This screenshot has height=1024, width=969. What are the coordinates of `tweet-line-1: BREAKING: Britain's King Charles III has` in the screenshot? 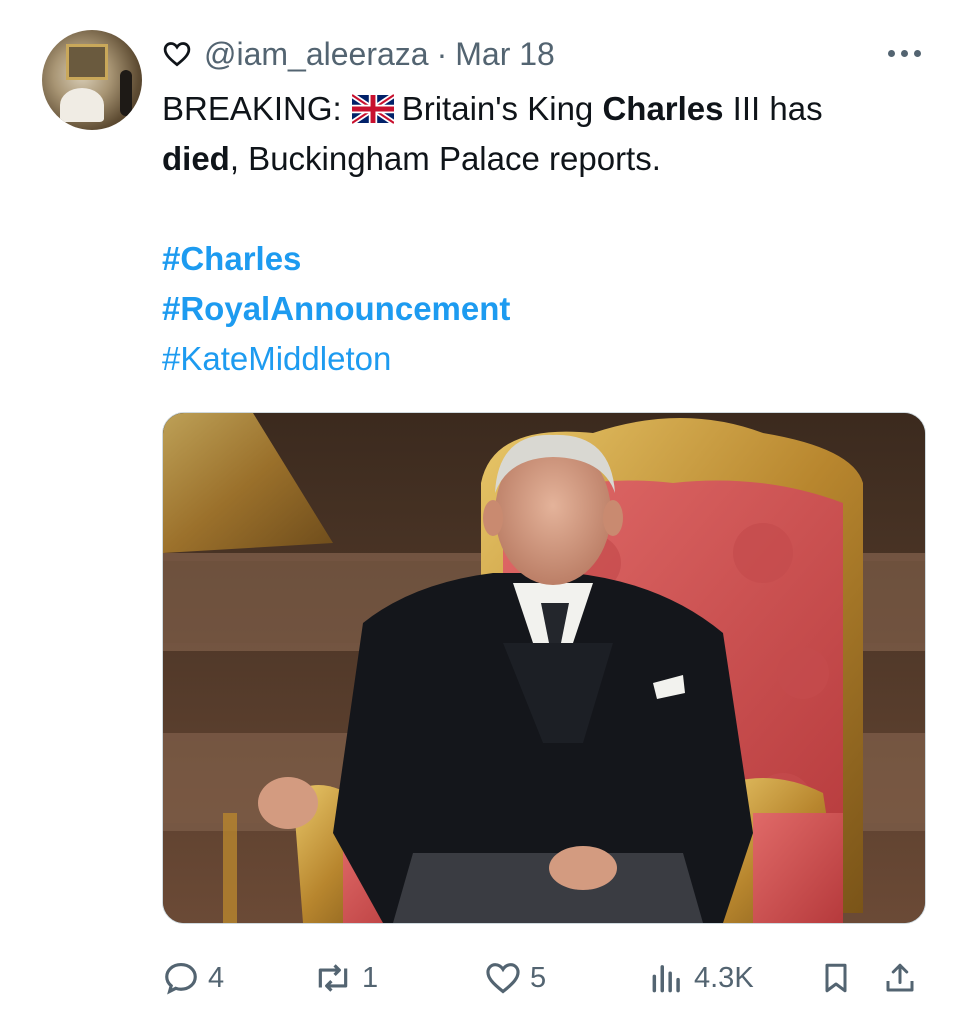 It's located at (547, 109).